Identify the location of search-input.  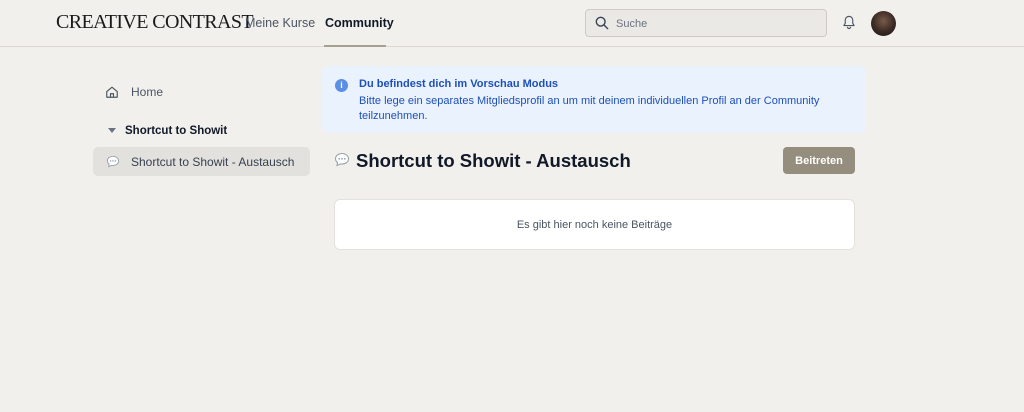
(716, 24).